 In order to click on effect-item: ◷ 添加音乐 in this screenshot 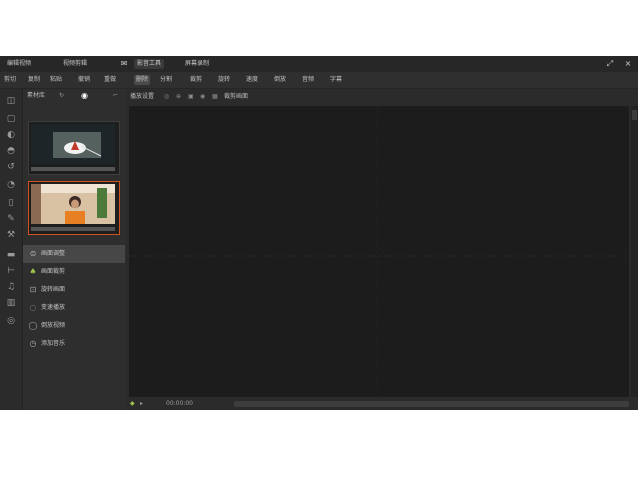, I will do `click(74, 344)`.